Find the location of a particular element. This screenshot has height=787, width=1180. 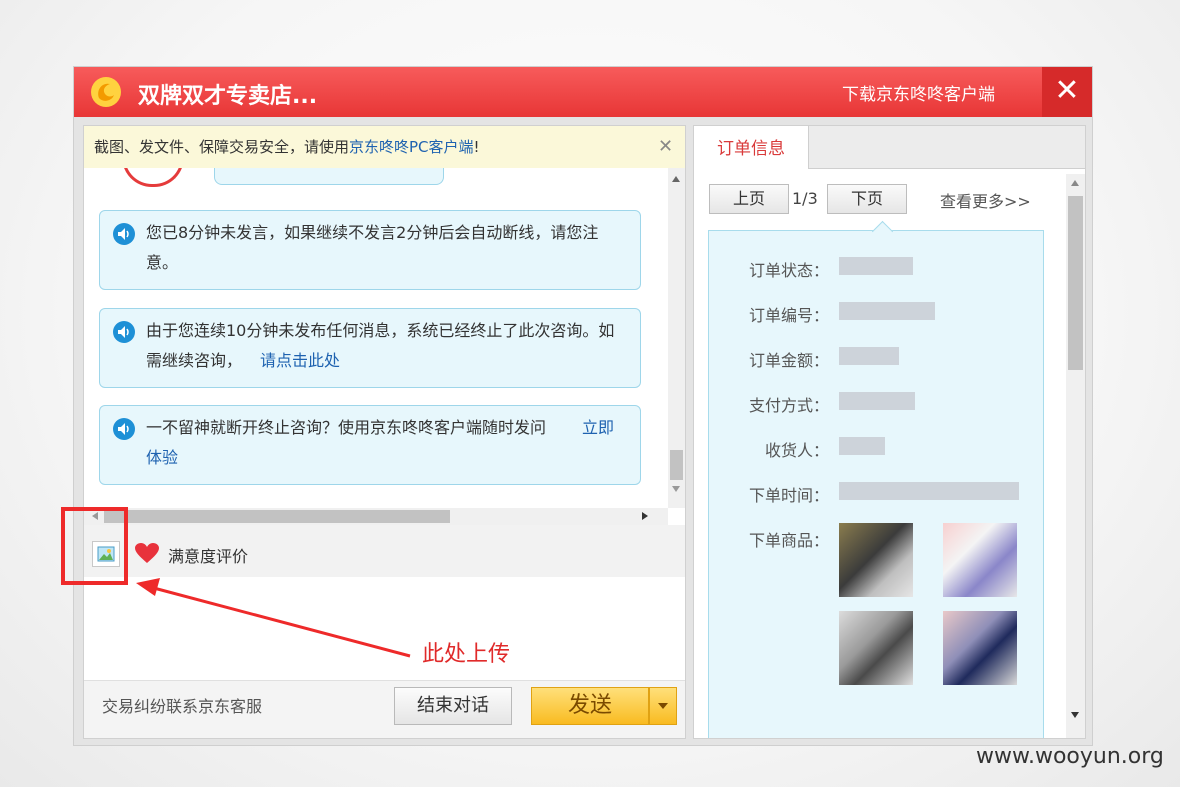

dispute-contact-text: 交易纠纷联系京东客服 is located at coordinates (182, 705).